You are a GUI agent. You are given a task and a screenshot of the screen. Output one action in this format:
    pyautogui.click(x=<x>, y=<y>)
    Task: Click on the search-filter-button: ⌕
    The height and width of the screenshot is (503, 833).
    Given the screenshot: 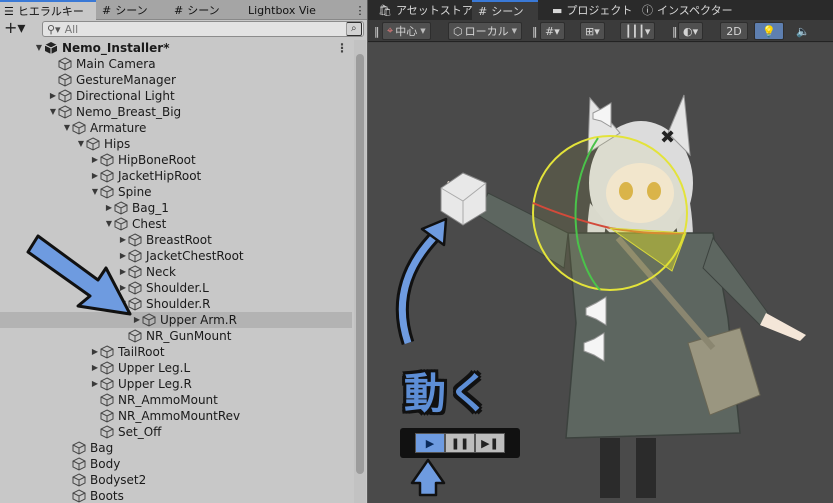 What is the action you would take?
    pyautogui.click(x=354, y=29)
    